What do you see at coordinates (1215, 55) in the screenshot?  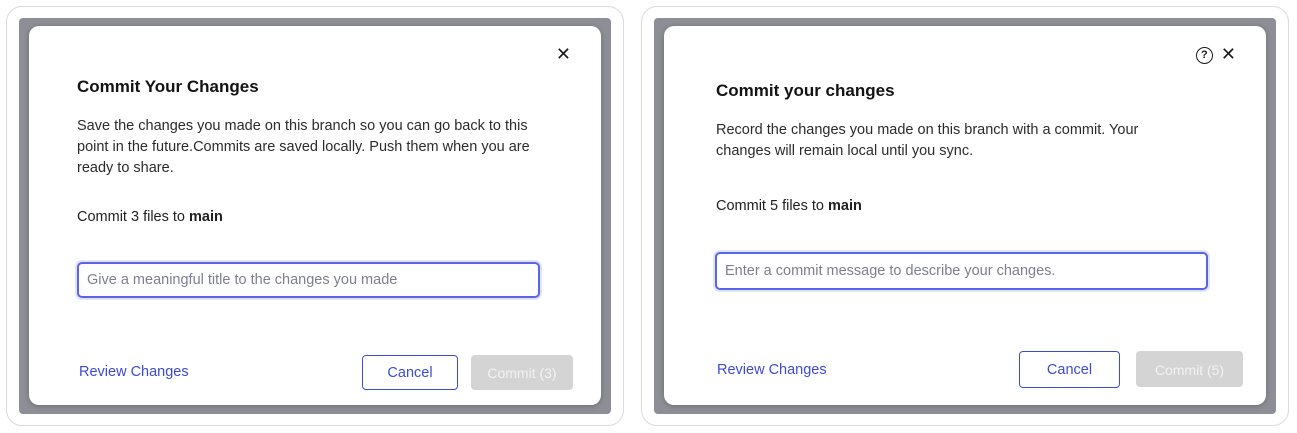 I see `dialog-header-icons: ? ✕` at bounding box center [1215, 55].